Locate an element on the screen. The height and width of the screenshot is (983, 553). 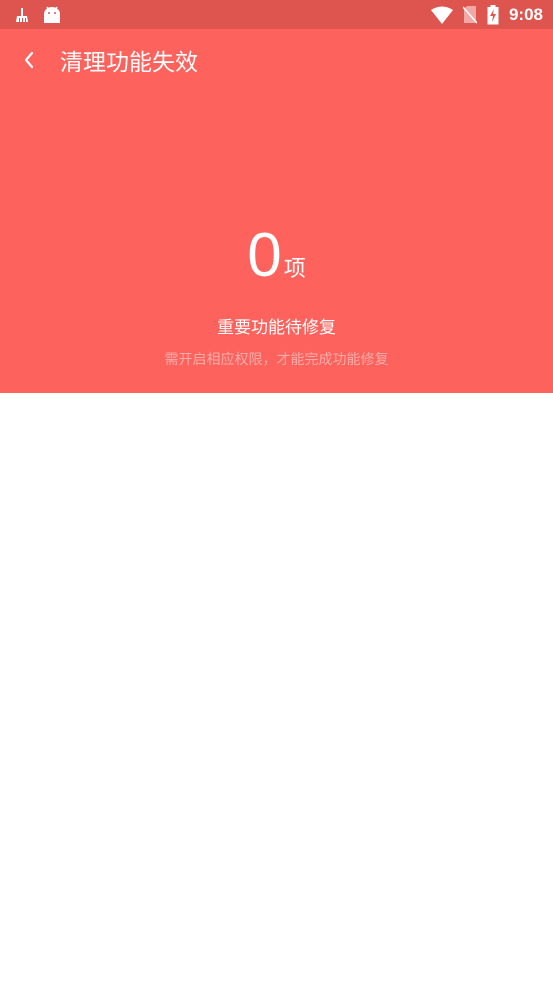
no-sim-icon is located at coordinates (469, 14).